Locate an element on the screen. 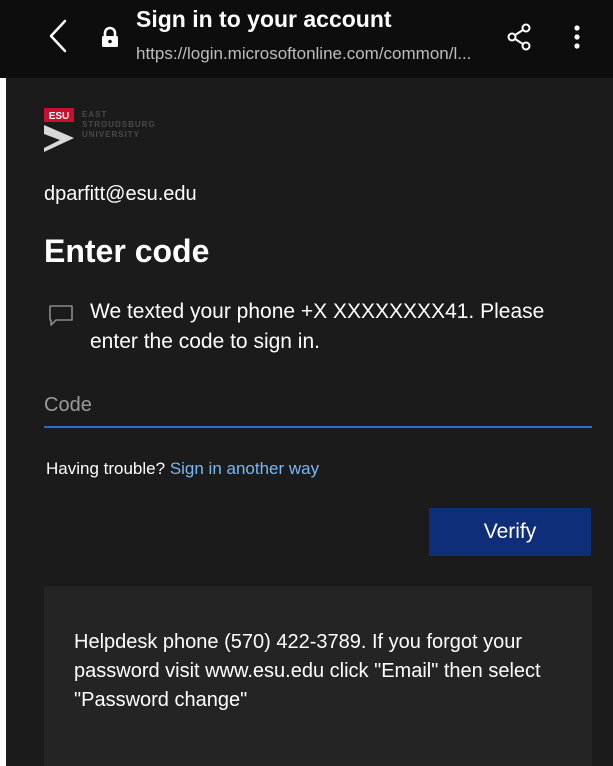  back-button is located at coordinates (58, 36).